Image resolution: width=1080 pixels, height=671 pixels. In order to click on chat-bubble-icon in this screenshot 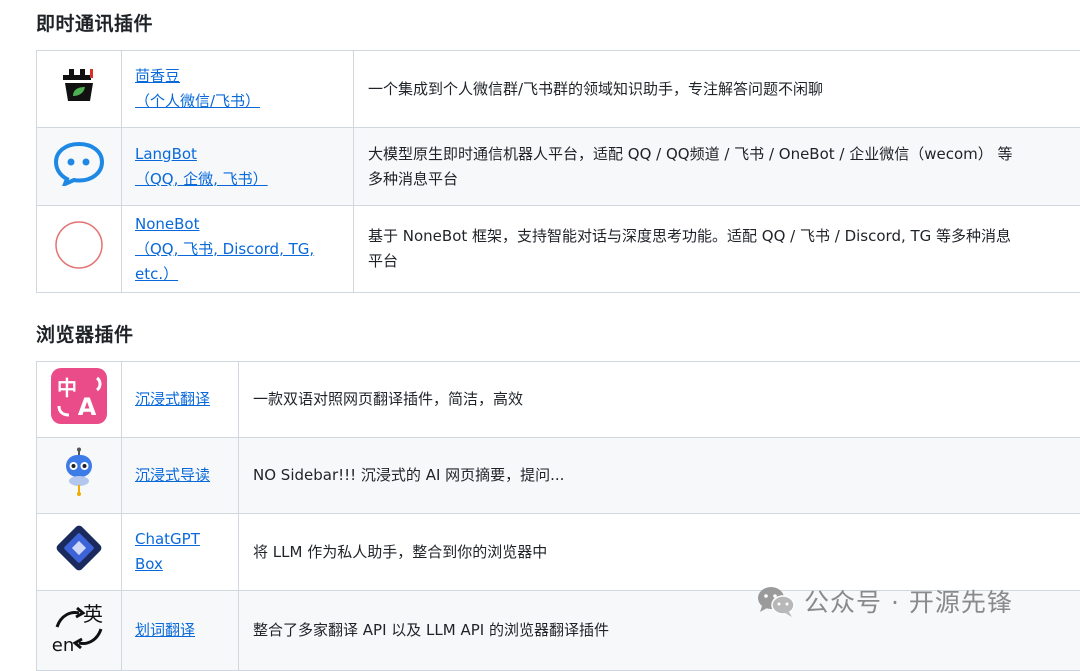, I will do `click(79, 163)`.